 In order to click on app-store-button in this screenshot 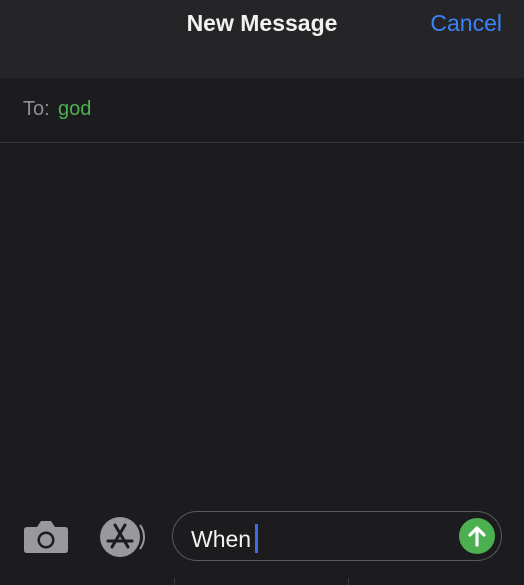, I will do `click(123, 537)`.